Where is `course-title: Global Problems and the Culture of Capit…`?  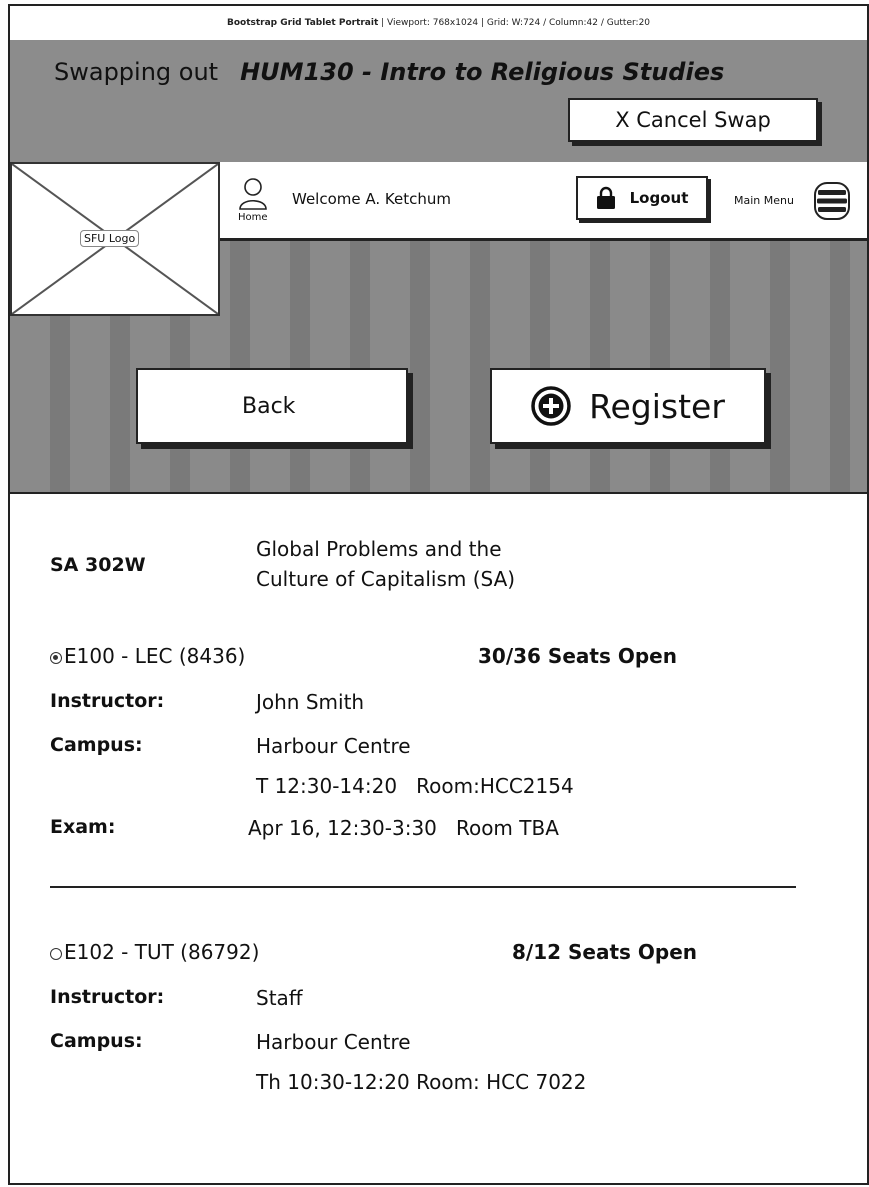 course-title: Global Problems and the Culture of Capit… is located at coordinates (446, 564).